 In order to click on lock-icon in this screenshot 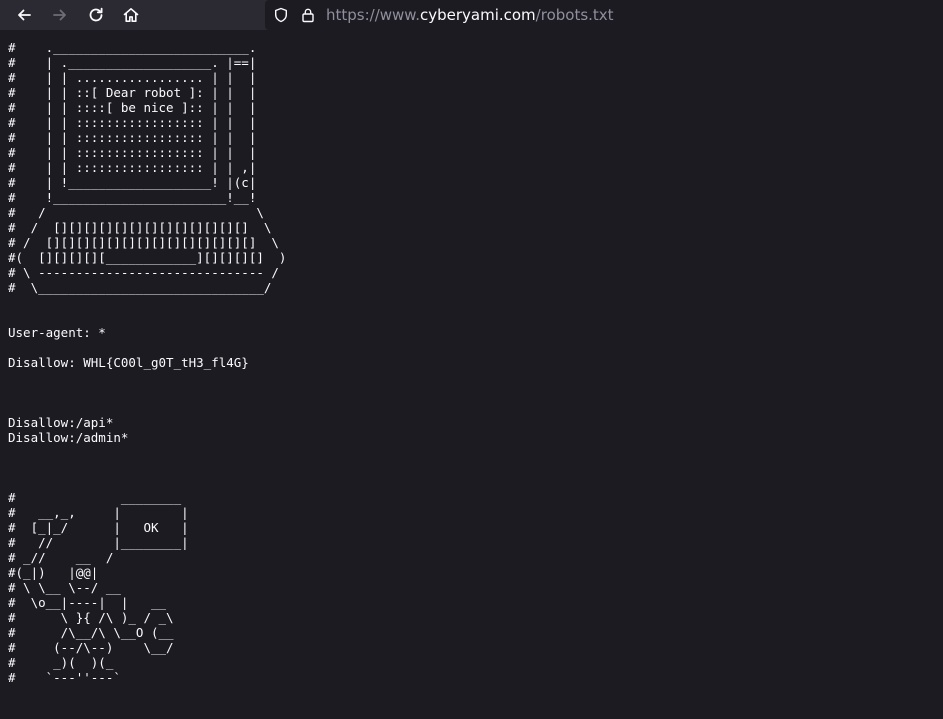, I will do `click(308, 15)`.